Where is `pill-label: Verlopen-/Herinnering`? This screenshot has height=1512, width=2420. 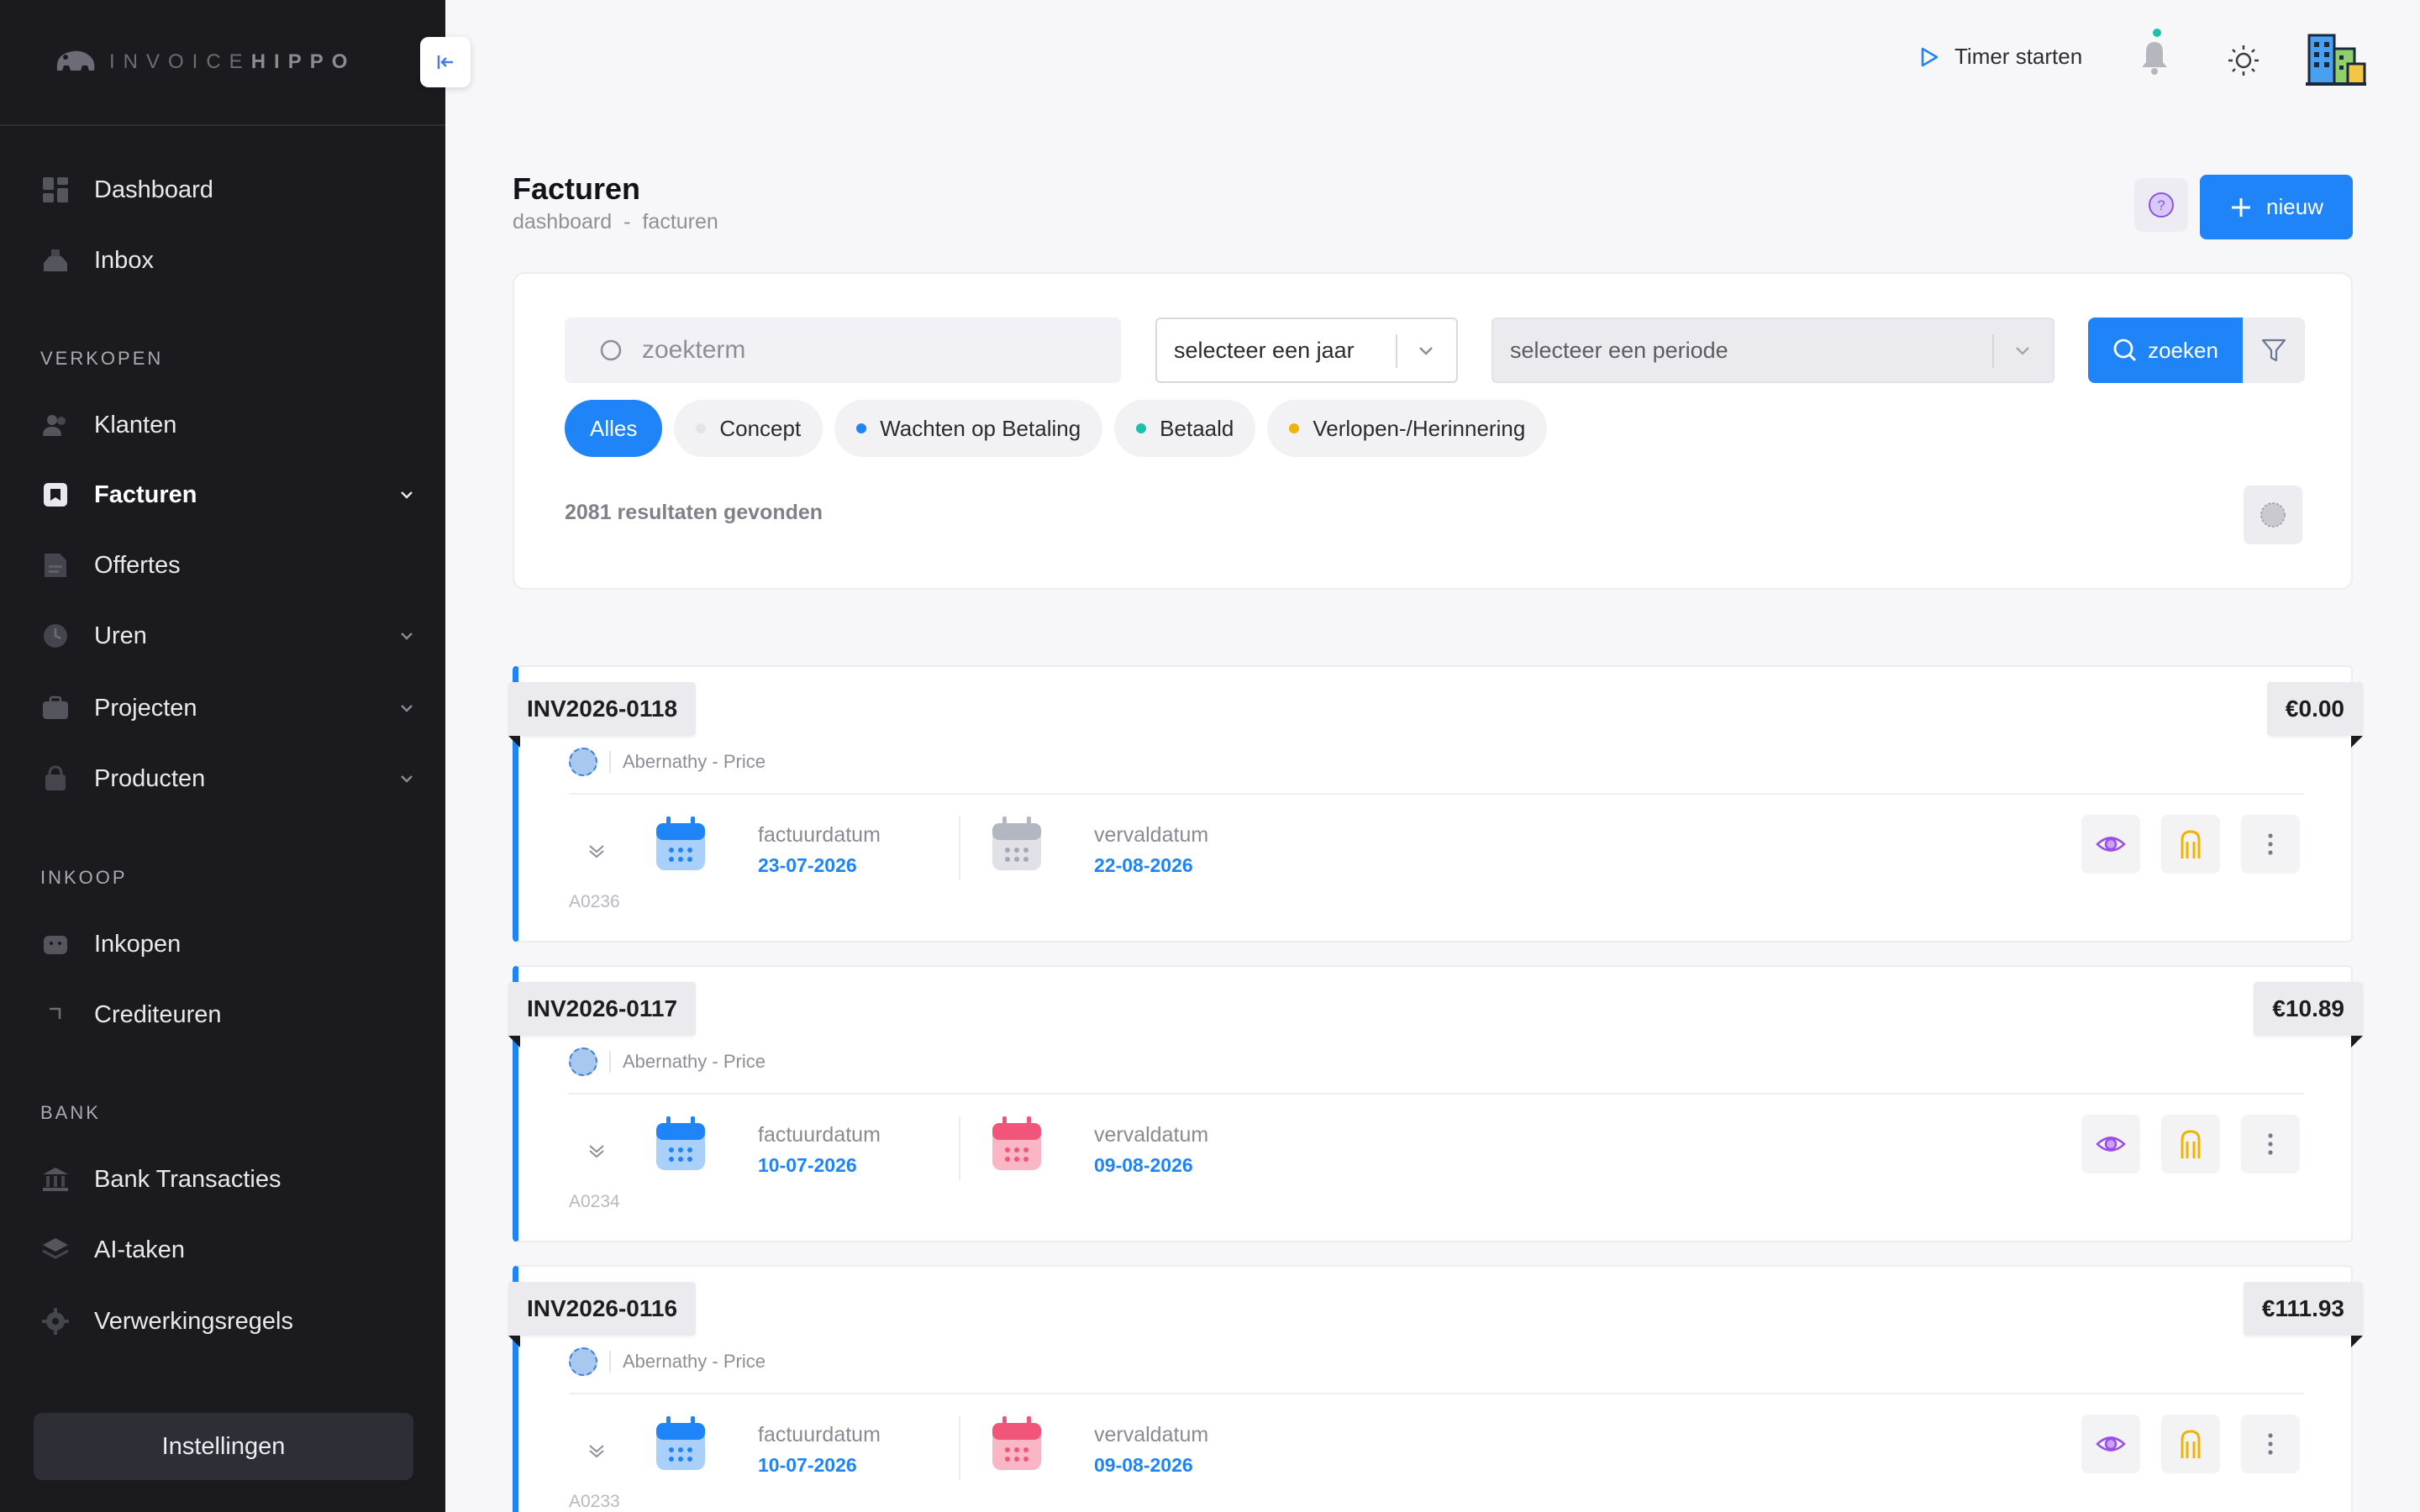 pill-label: Verlopen-/Herinnering is located at coordinates (1419, 428).